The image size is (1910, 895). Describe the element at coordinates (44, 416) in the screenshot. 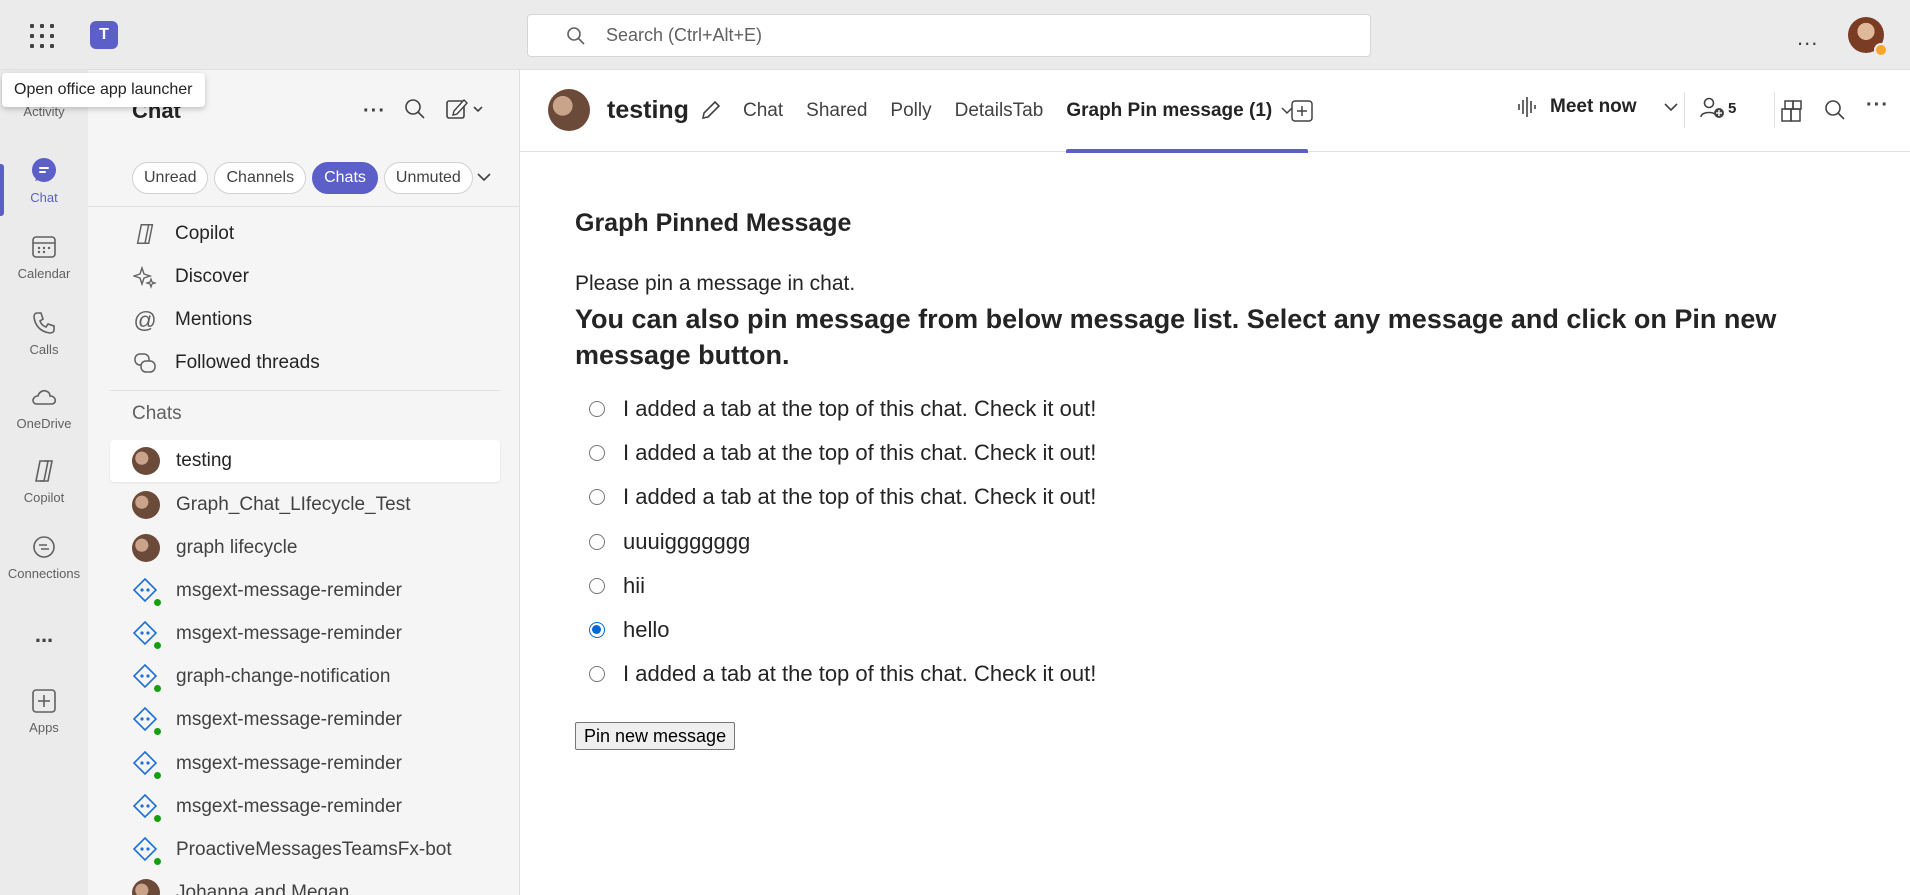

I see `rail-onedrive: OneDrive` at that location.